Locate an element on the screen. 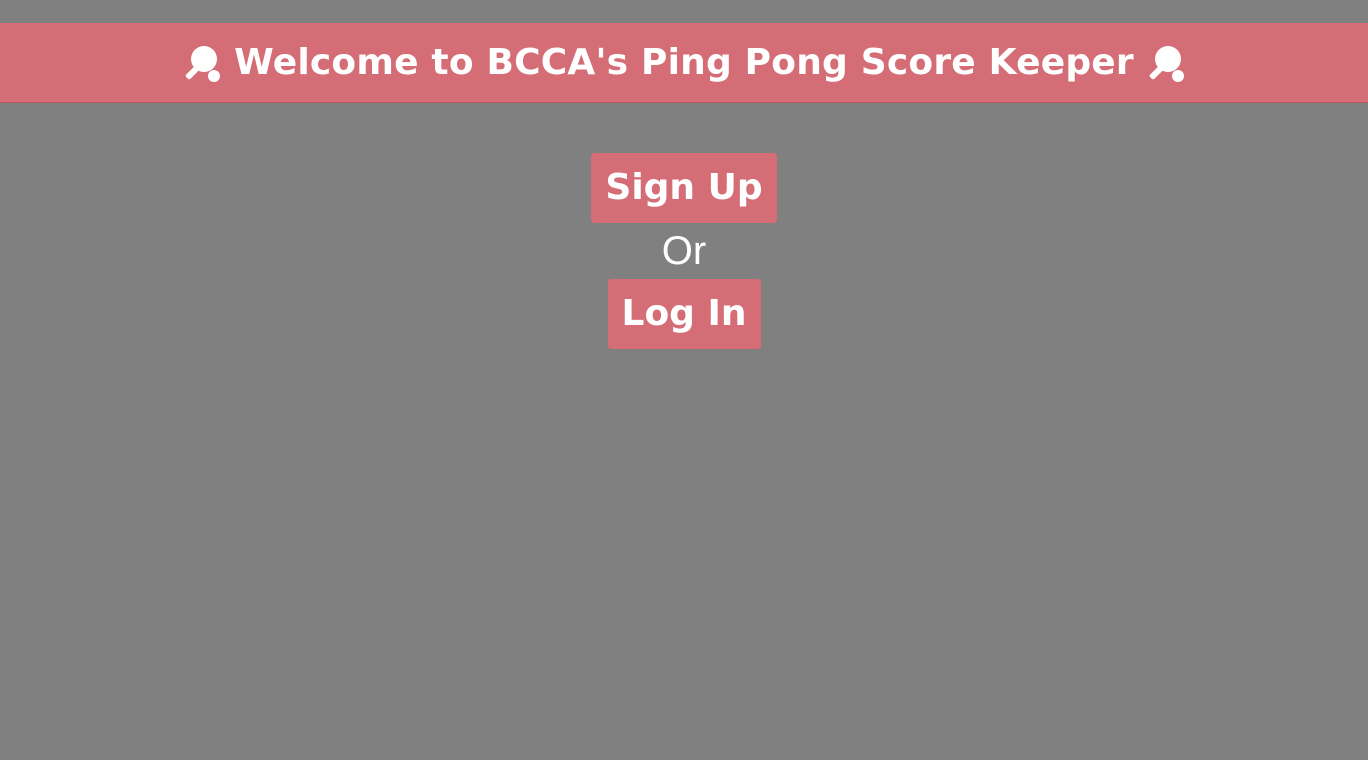 Image resolution: width=1368 pixels, height=760 pixels. page-title: Welcome to BCCA's Ping Pong Score Keeper is located at coordinates (684, 62).